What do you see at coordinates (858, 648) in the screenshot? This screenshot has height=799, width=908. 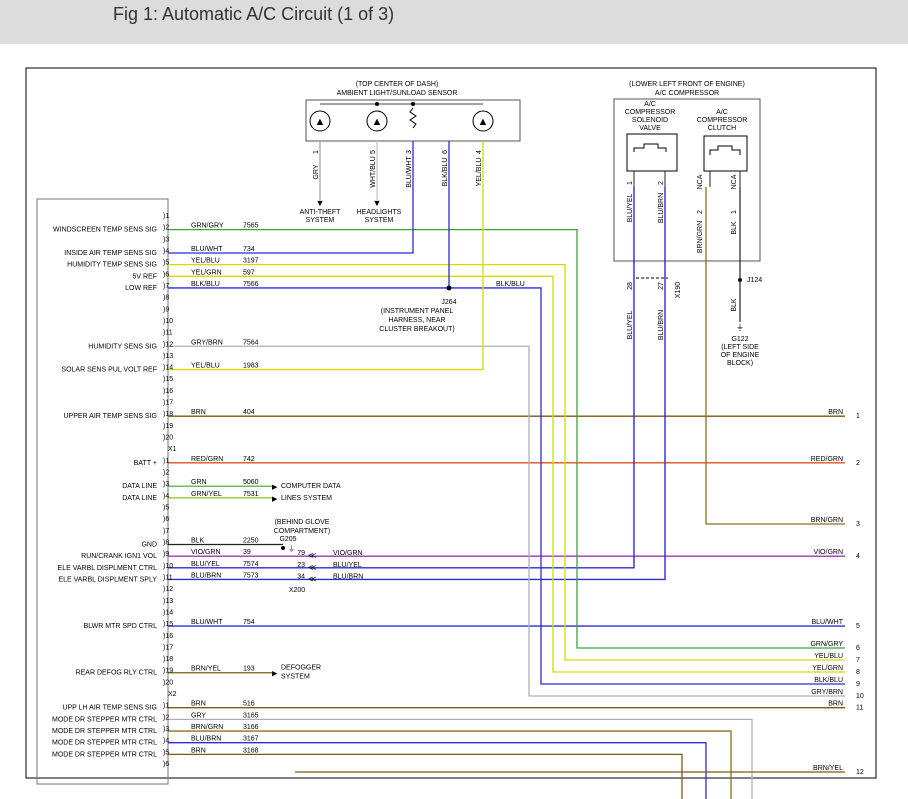 I see `output-number: 6` at bounding box center [858, 648].